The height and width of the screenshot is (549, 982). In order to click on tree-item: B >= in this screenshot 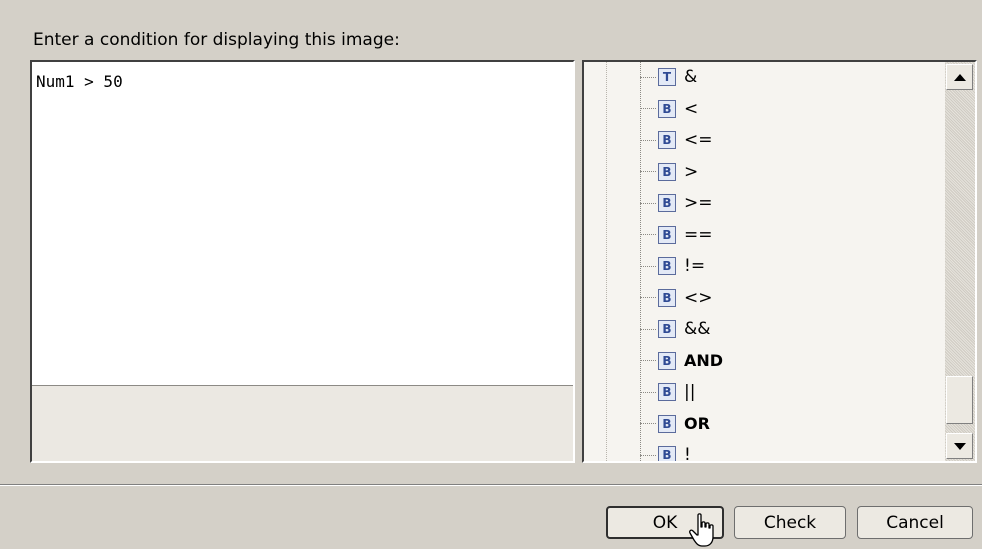, I will do `click(676, 203)`.